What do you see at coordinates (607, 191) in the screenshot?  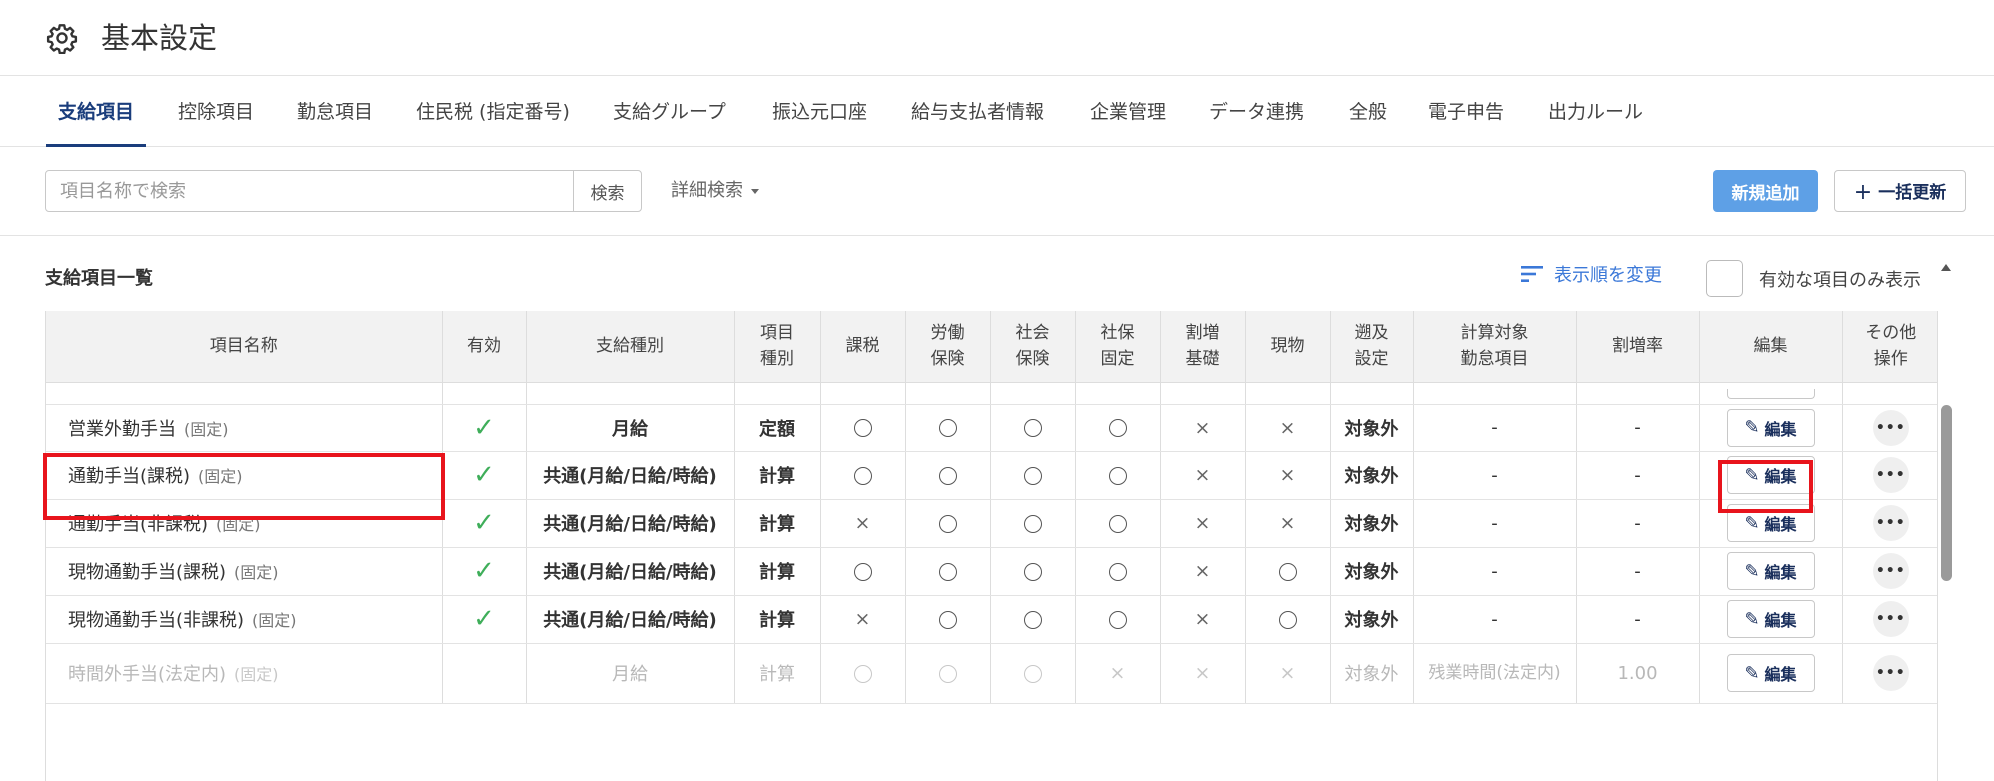 I see `search-button: 検索` at bounding box center [607, 191].